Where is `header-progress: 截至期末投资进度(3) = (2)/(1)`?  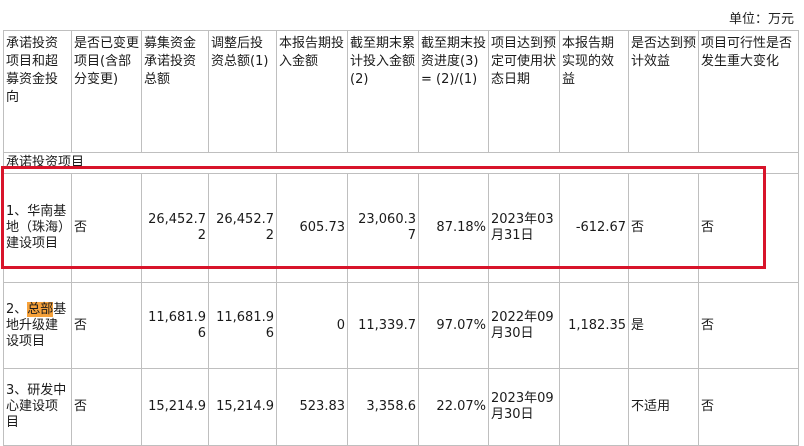 header-progress: 截至期末投资进度(3) = (2)/(1) is located at coordinates (453, 91).